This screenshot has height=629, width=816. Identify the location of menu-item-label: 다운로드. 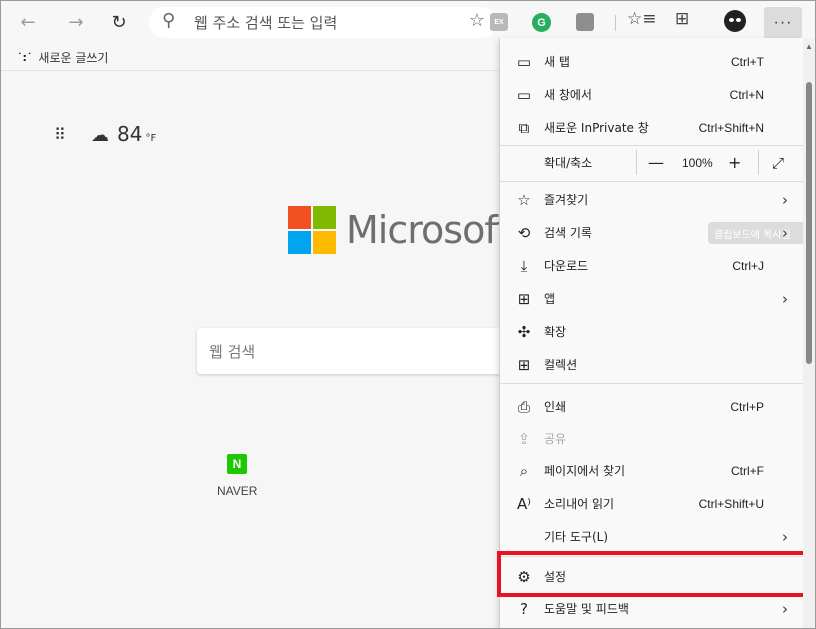
(566, 266).